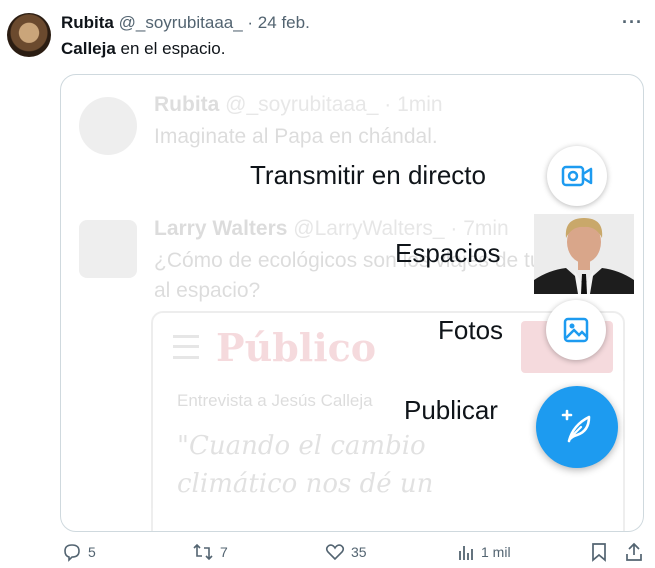 This screenshot has height=568, width=655. I want to click on bar-chart-icon, so click(466, 553).